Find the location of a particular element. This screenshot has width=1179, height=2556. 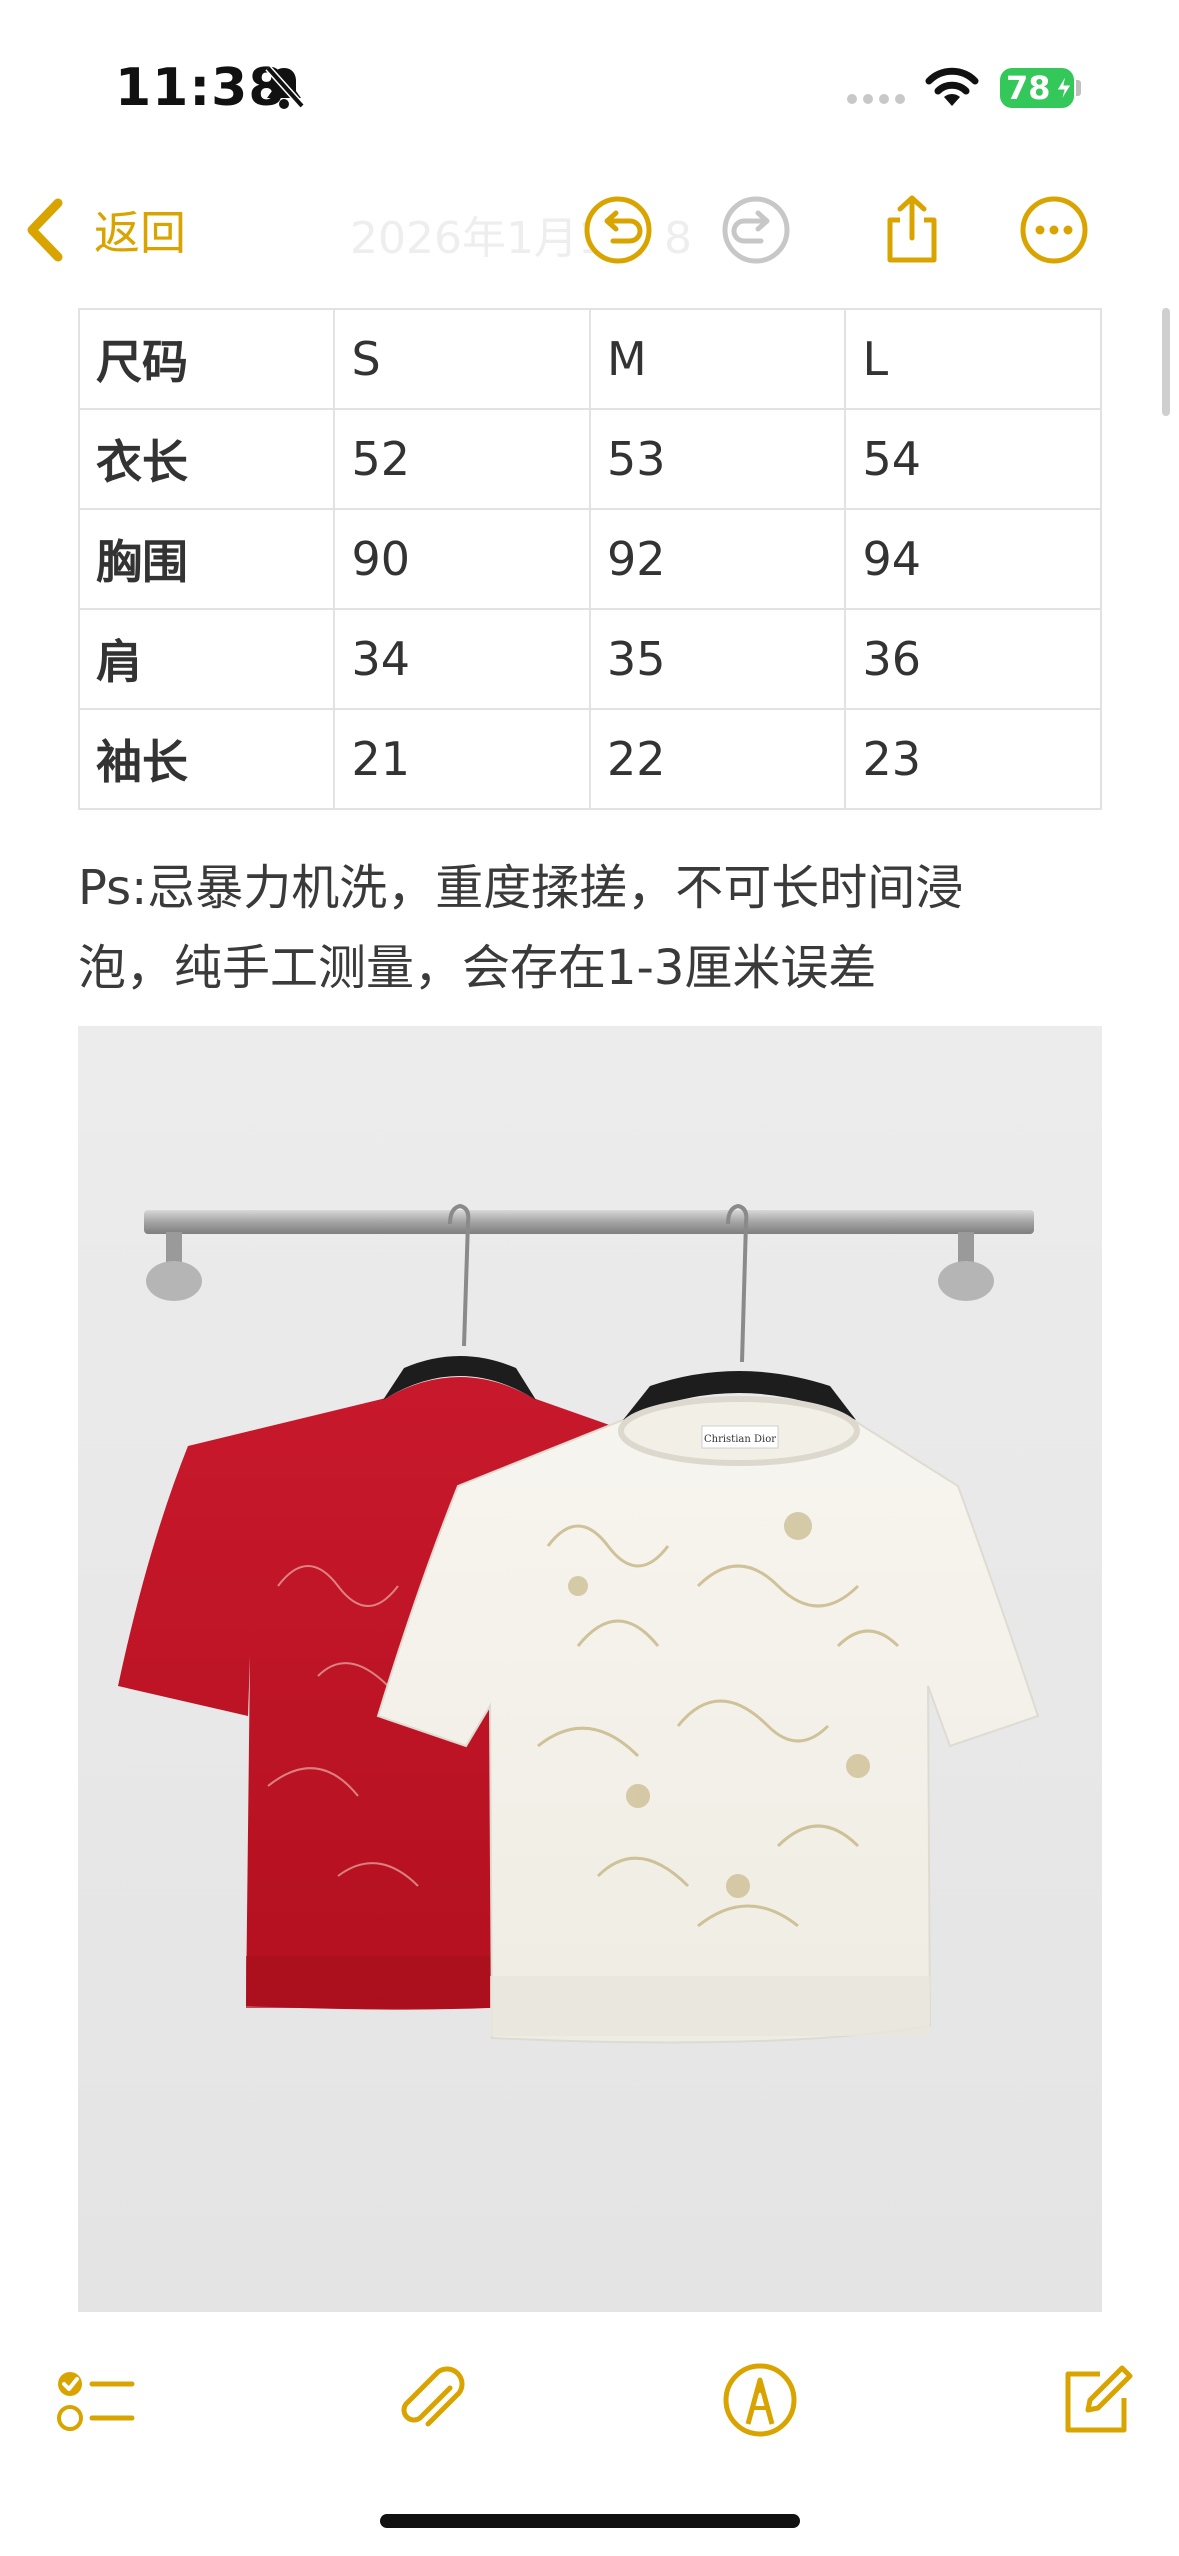

note-text: Ps:忌暴力机洗，重度揉搓，不可长时间浸 泡，纯手工测量，会存在1-3厘米误差 is located at coordinates (598, 928).